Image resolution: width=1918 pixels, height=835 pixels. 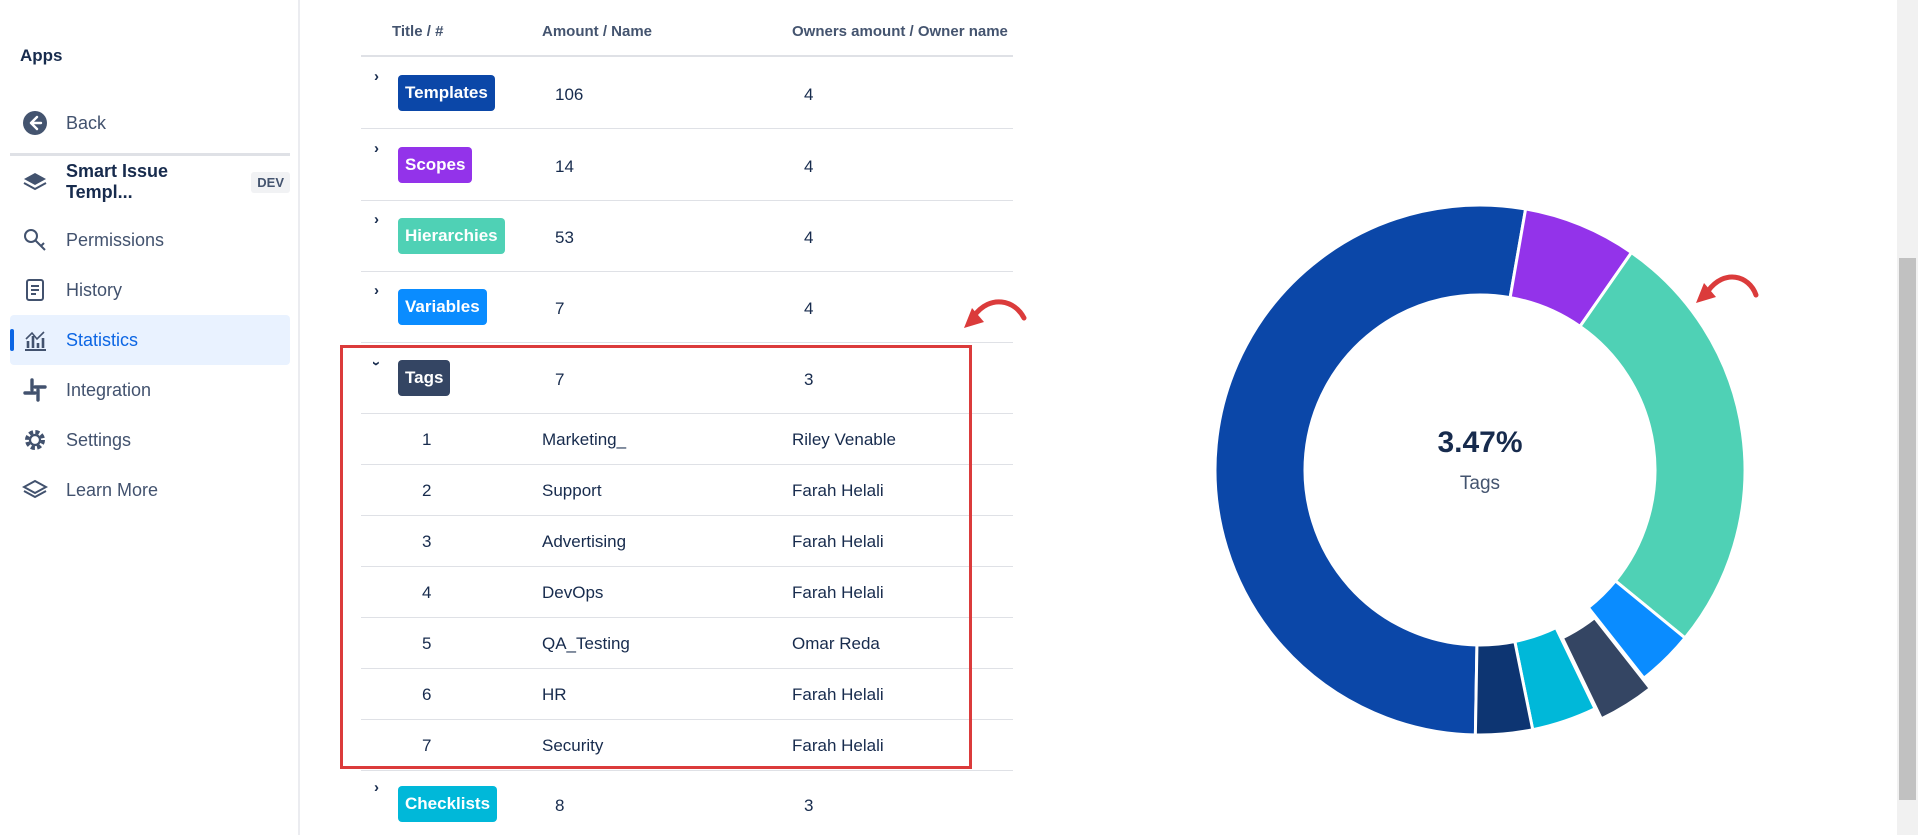 What do you see at coordinates (900, 31) in the screenshot?
I see `column-header: Owners amount / Owner name` at bounding box center [900, 31].